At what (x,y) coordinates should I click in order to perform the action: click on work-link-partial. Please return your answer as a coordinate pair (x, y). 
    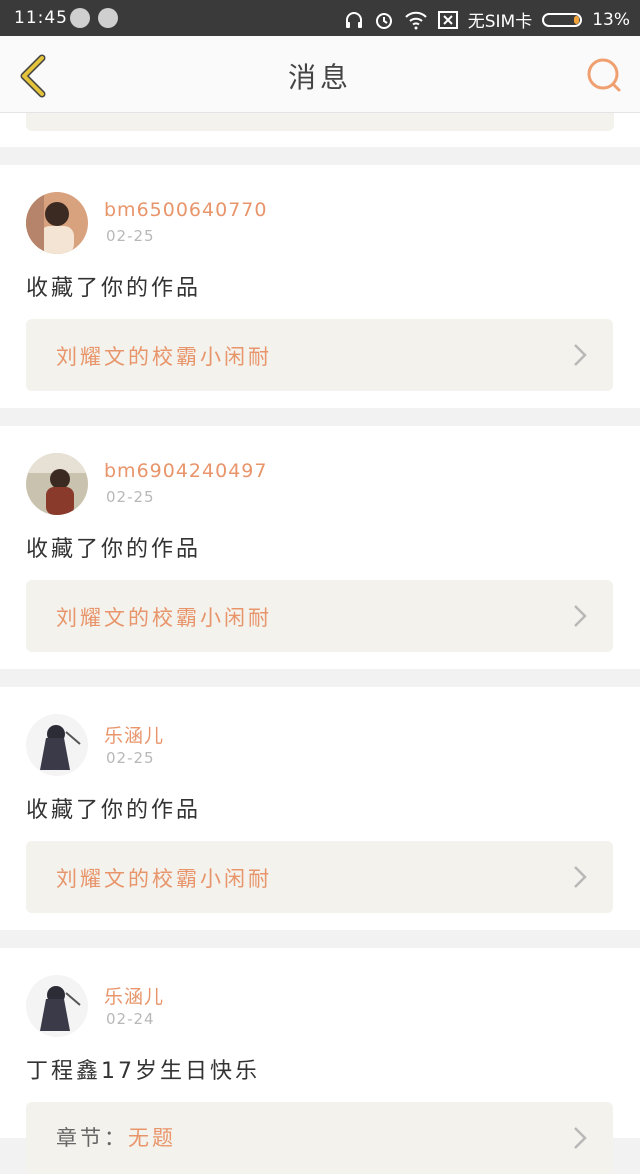
    Looking at the image, I should click on (320, 122).